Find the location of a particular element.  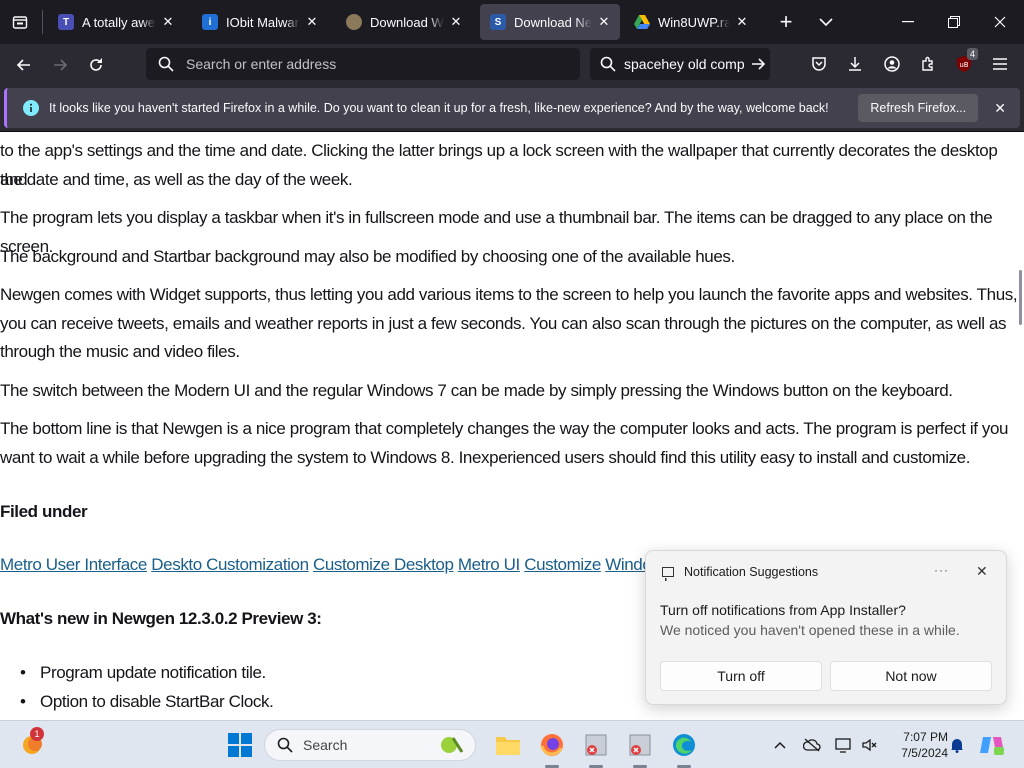

start-button is located at coordinates (240, 745).